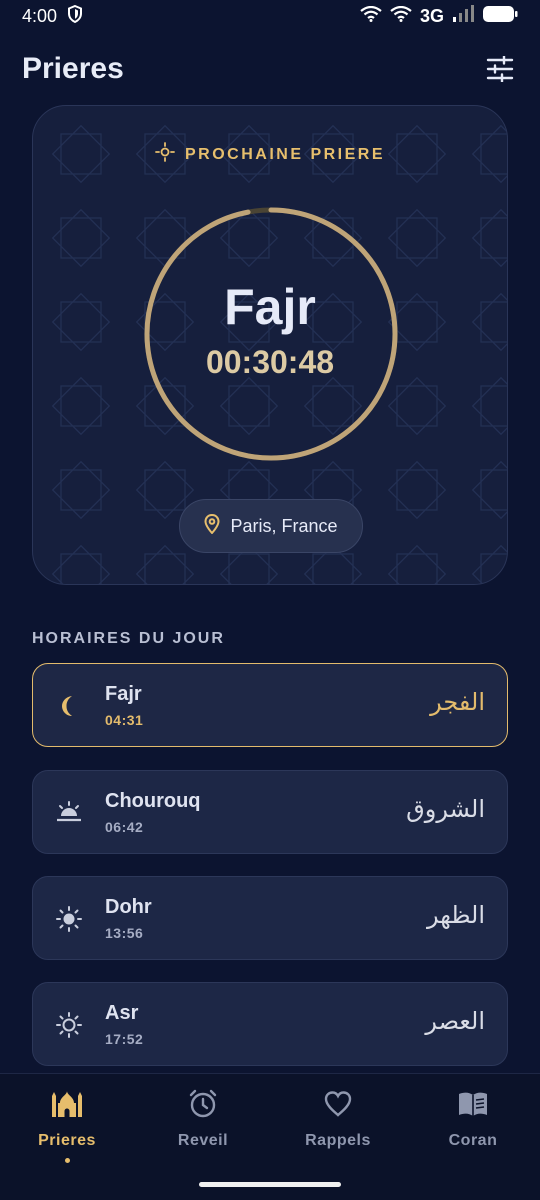 Image resolution: width=540 pixels, height=1200 pixels. What do you see at coordinates (338, 1140) in the screenshot?
I see `nav-label: Rappels` at bounding box center [338, 1140].